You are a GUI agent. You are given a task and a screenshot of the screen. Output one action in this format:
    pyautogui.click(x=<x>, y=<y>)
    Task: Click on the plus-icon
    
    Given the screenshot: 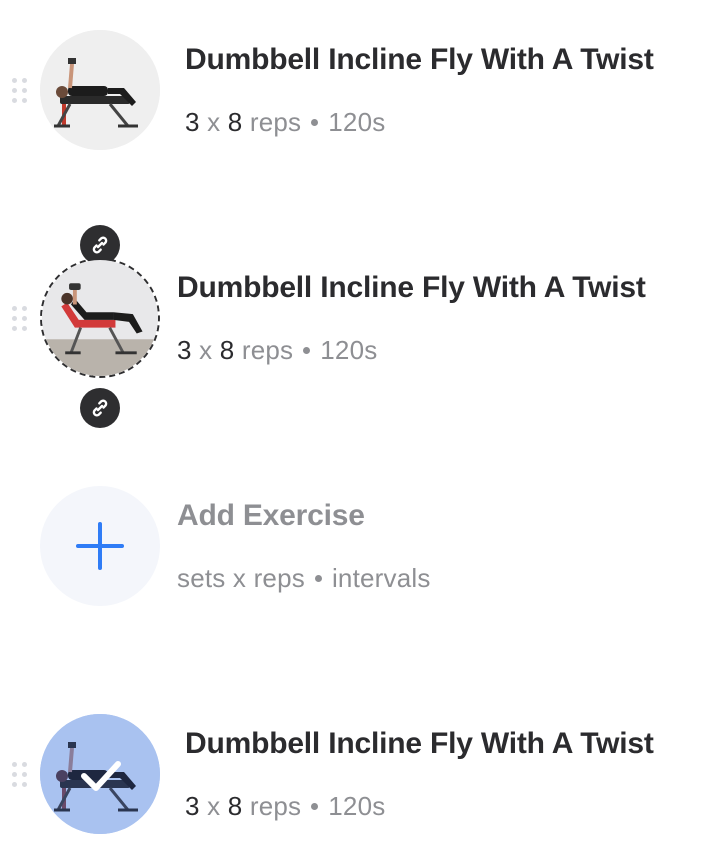 What is the action you would take?
    pyautogui.click(x=100, y=546)
    